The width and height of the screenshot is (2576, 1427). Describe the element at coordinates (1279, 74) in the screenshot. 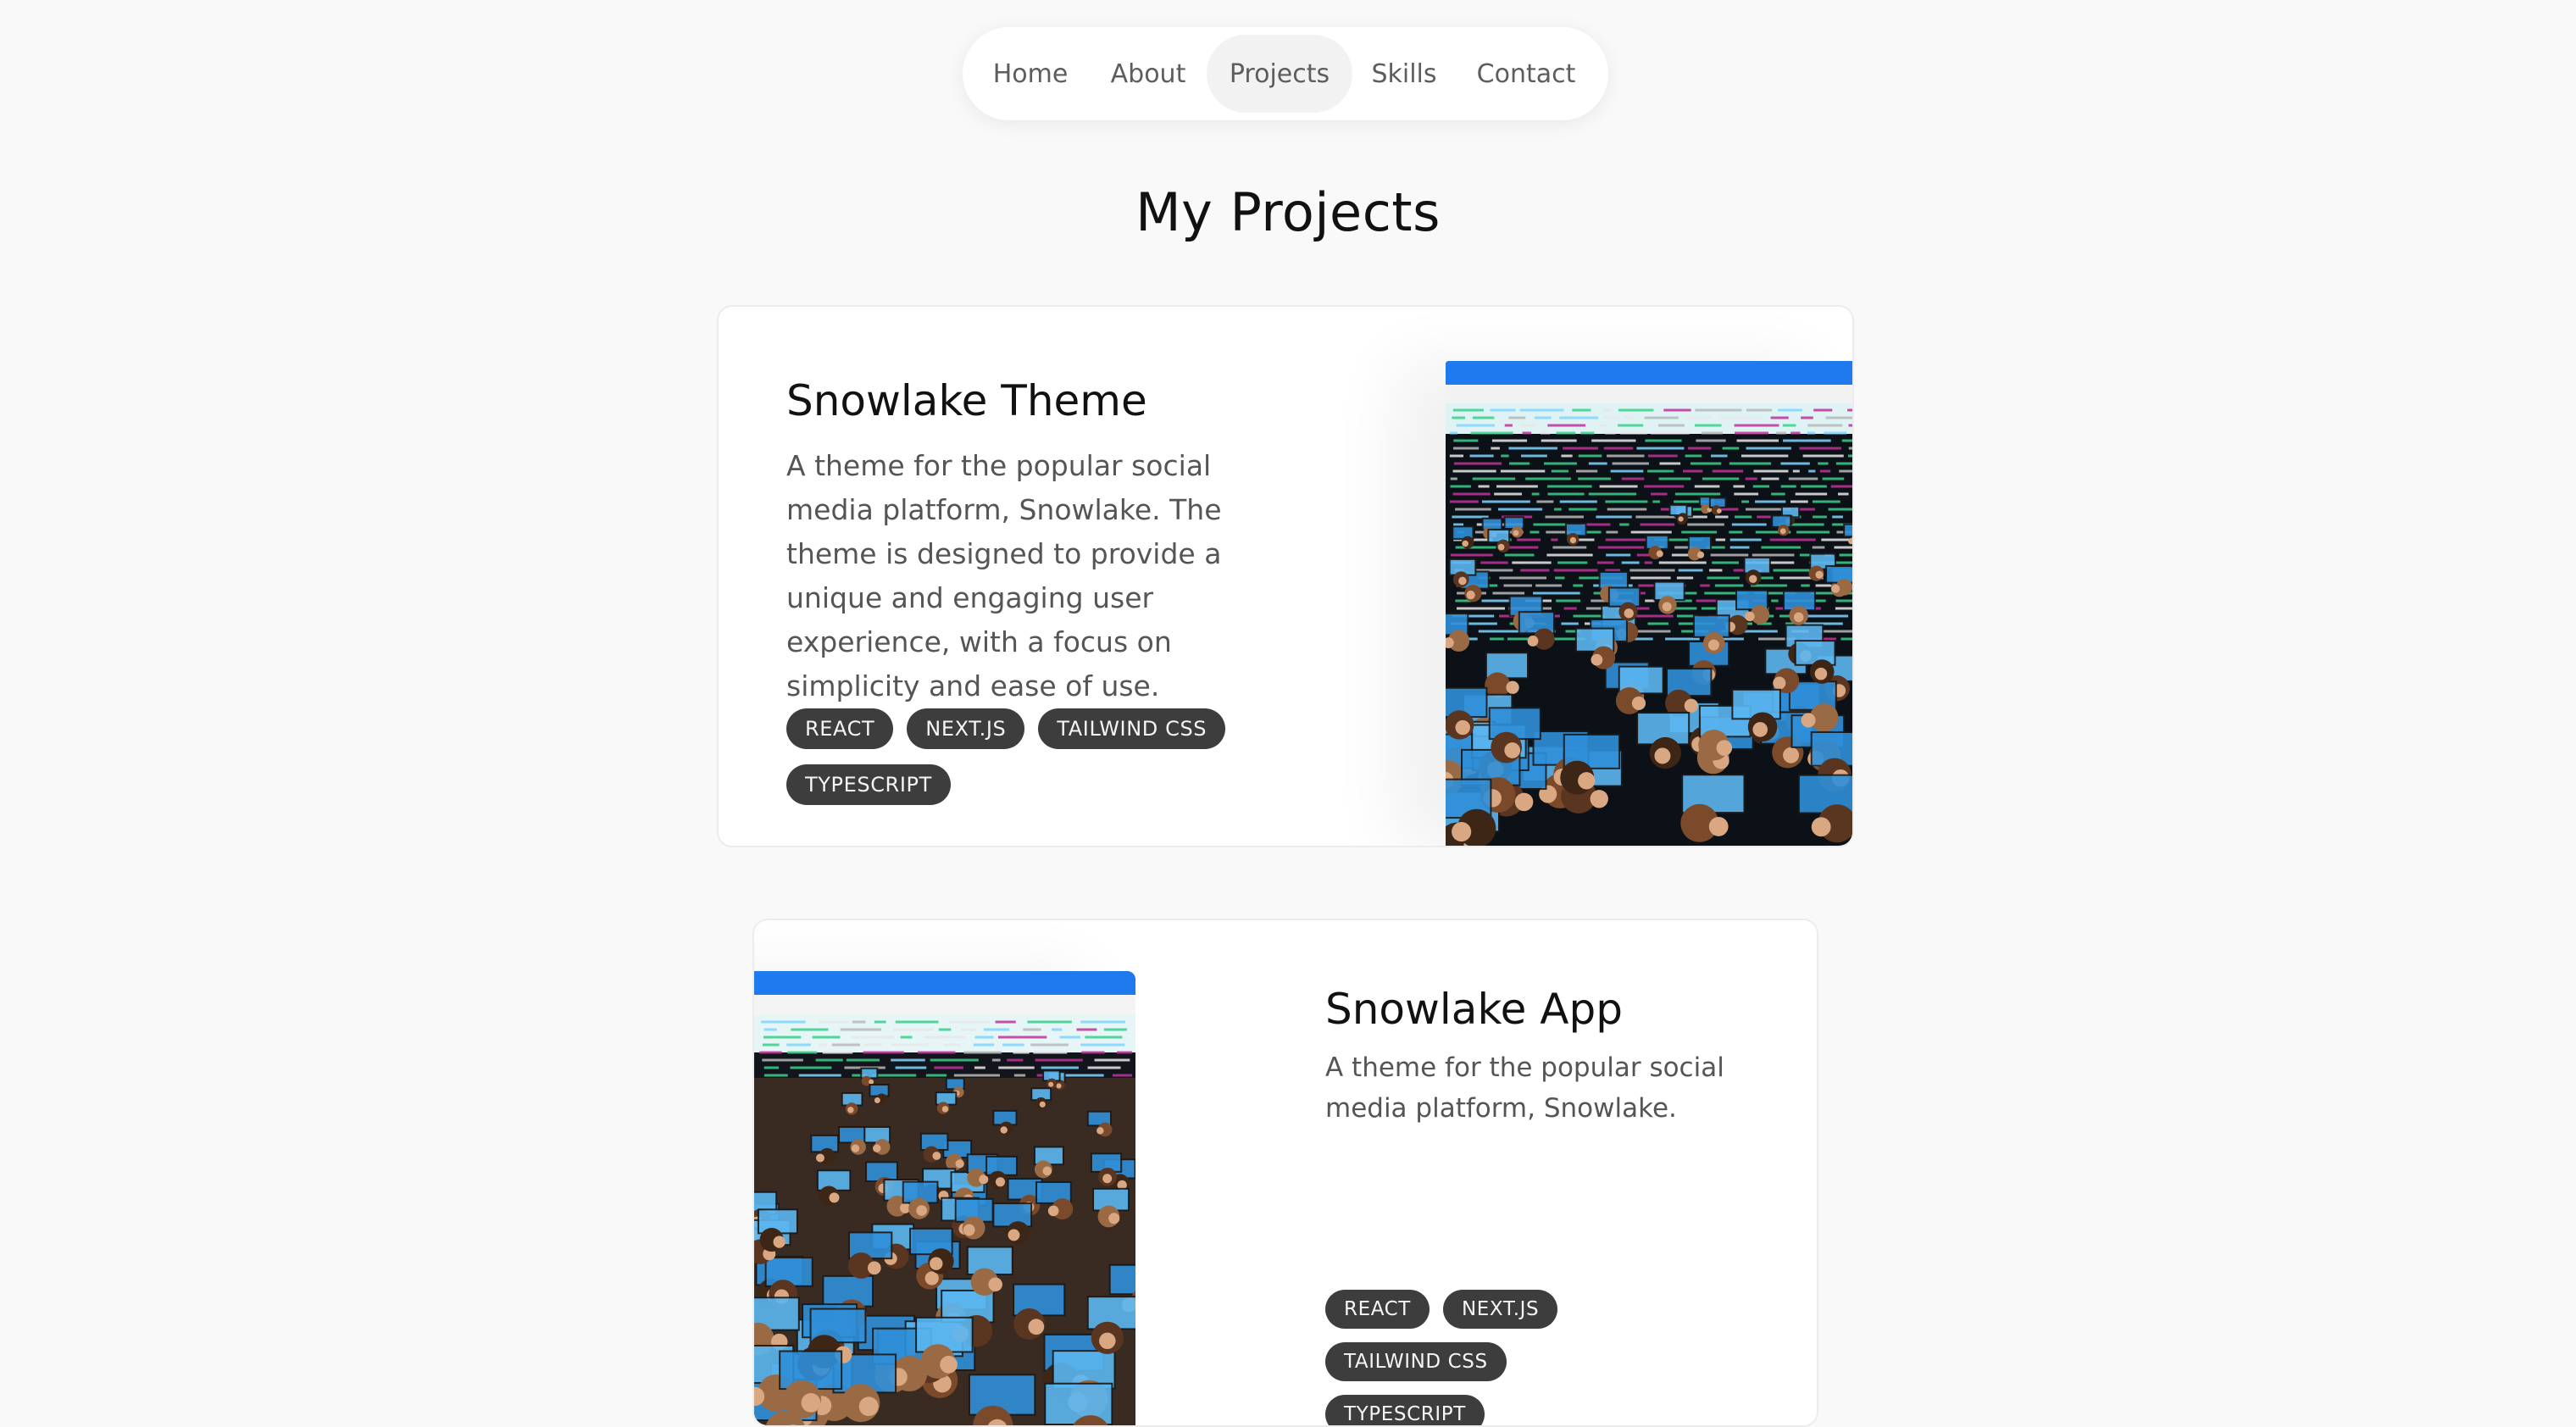

I see `nav-projects: Projects` at that location.